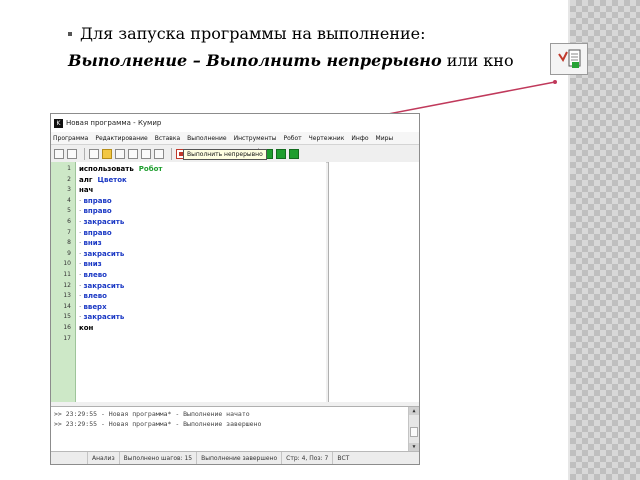 The height and width of the screenshot is (480, 640). Describe the element at coordinates (167, 138) in the screenshot. I see `menu-insert: Вставка` at that location.